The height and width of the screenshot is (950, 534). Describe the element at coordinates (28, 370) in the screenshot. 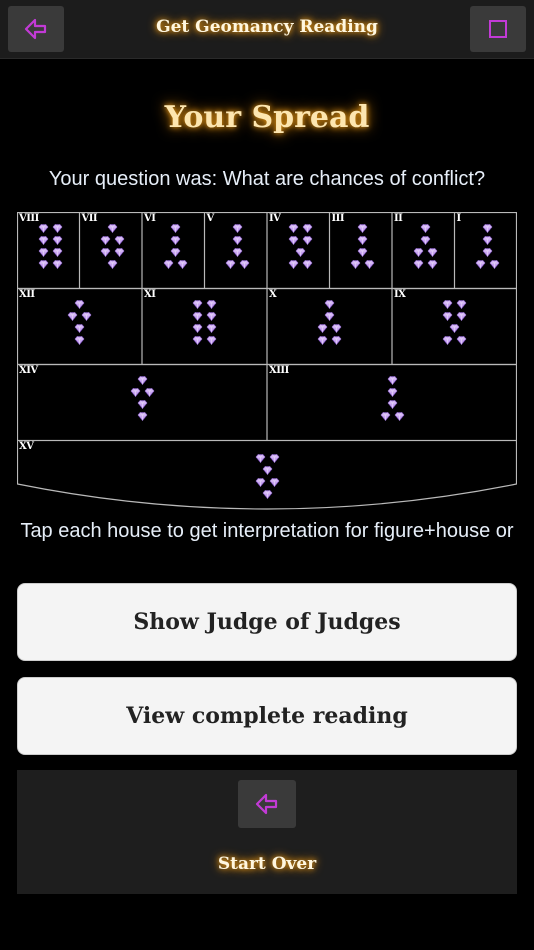

I see `house-label: XIV` at that location.